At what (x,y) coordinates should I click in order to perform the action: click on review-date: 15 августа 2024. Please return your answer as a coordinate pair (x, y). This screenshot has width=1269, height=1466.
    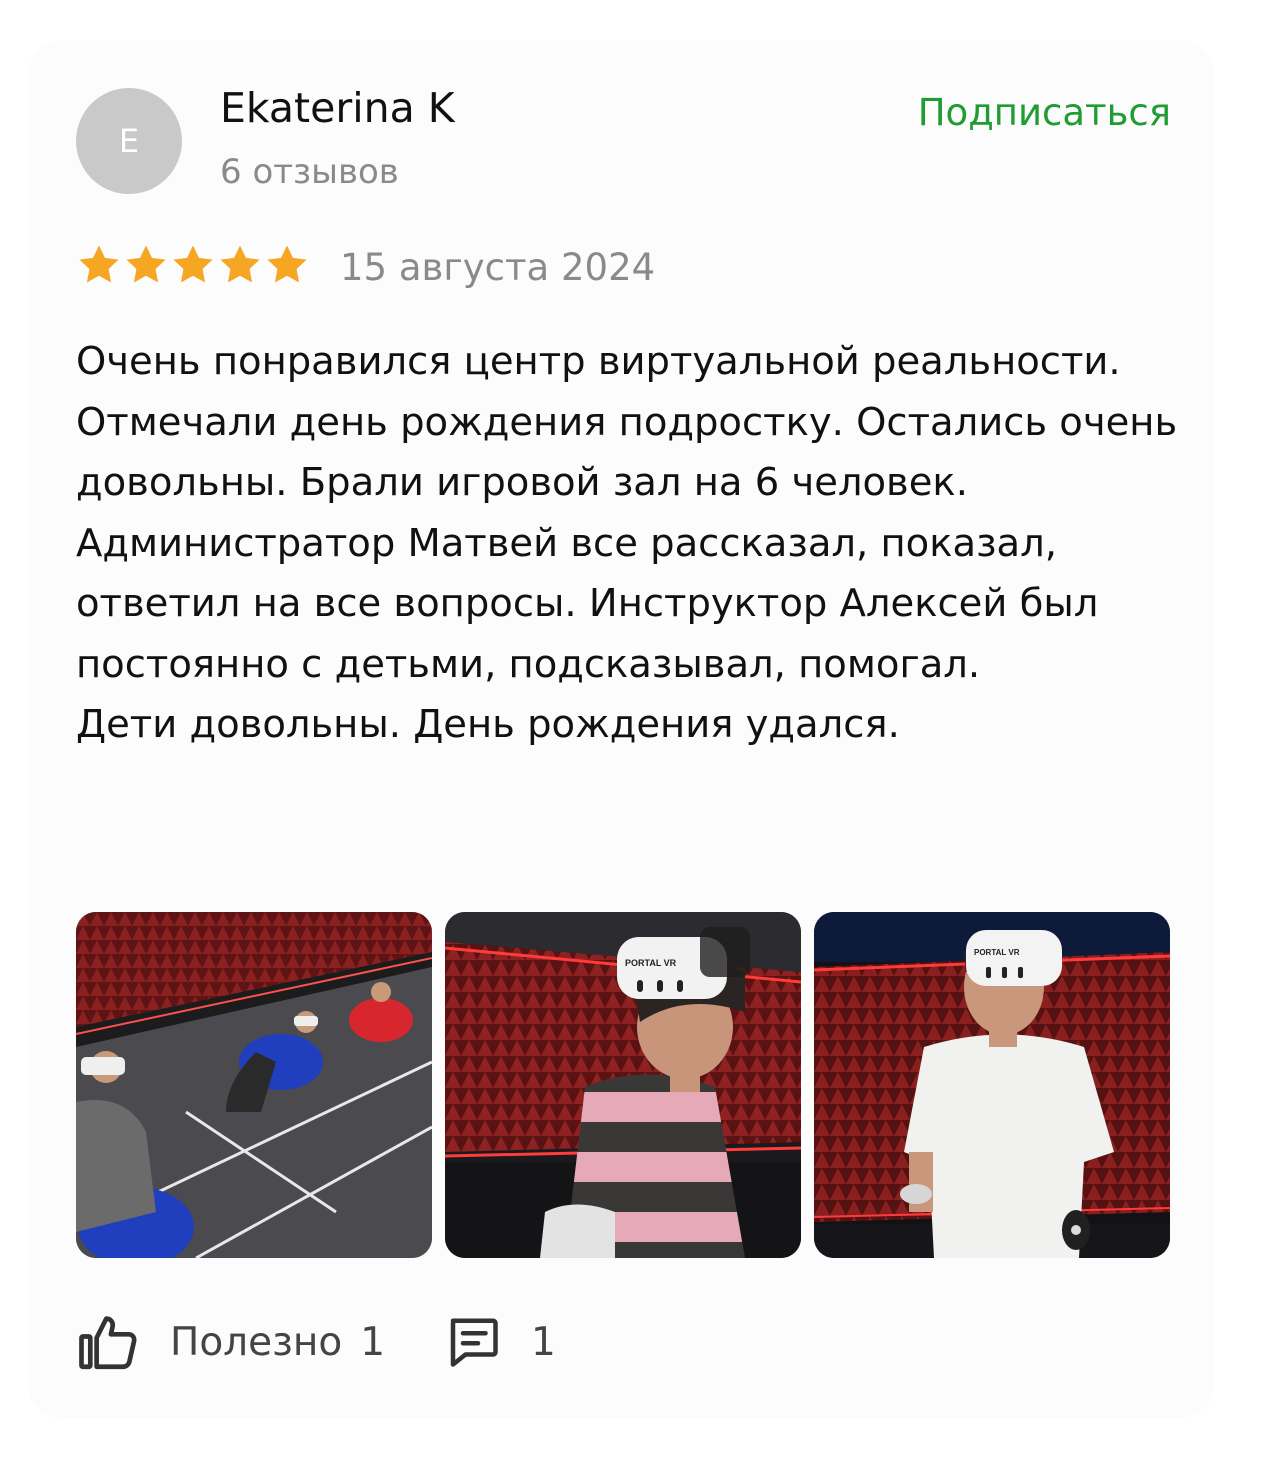
    Looking at the image, I should click on (498, 267).